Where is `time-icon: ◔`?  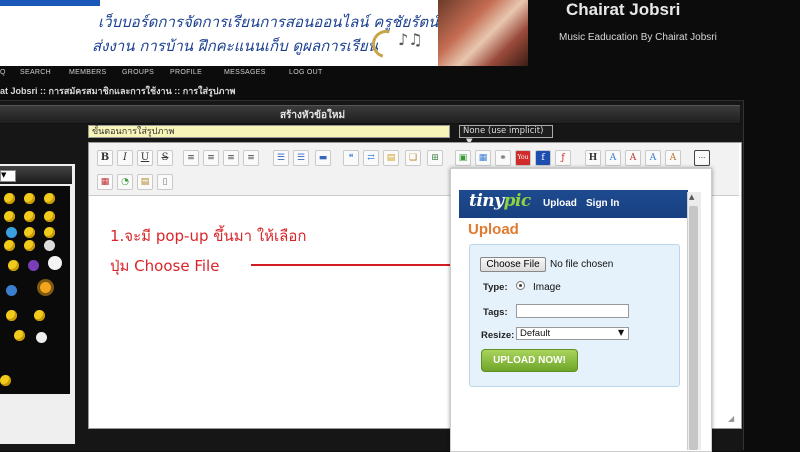 time-icon: ◔ is located at coordinates (125, 182).